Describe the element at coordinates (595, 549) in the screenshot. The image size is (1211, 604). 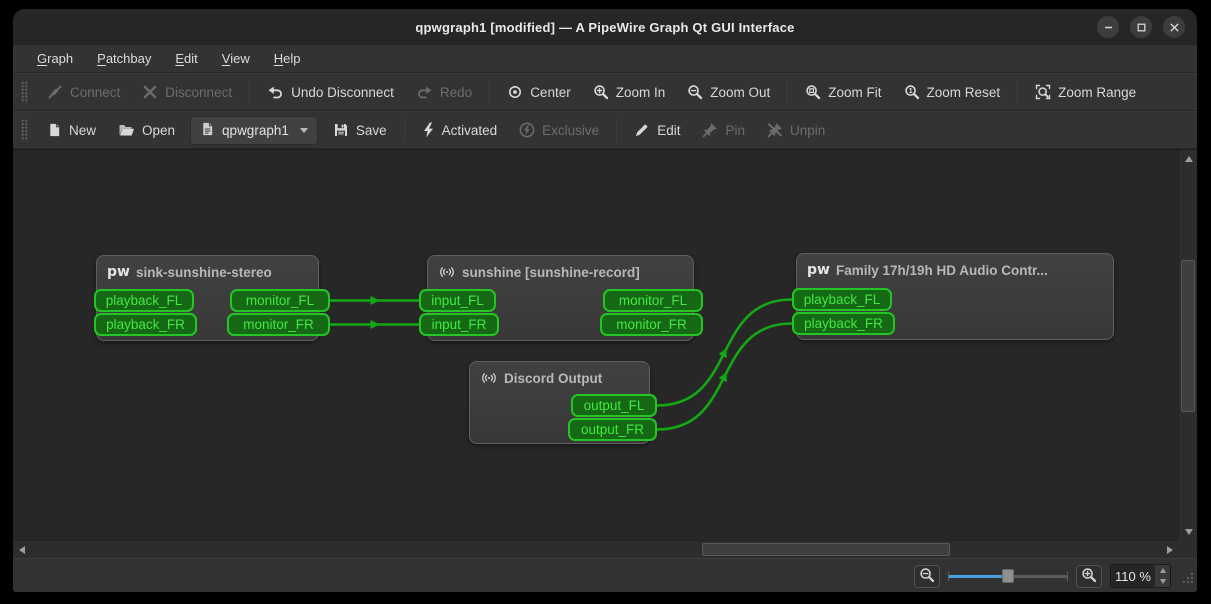
I see `horizontal-scrollbar` at that location.